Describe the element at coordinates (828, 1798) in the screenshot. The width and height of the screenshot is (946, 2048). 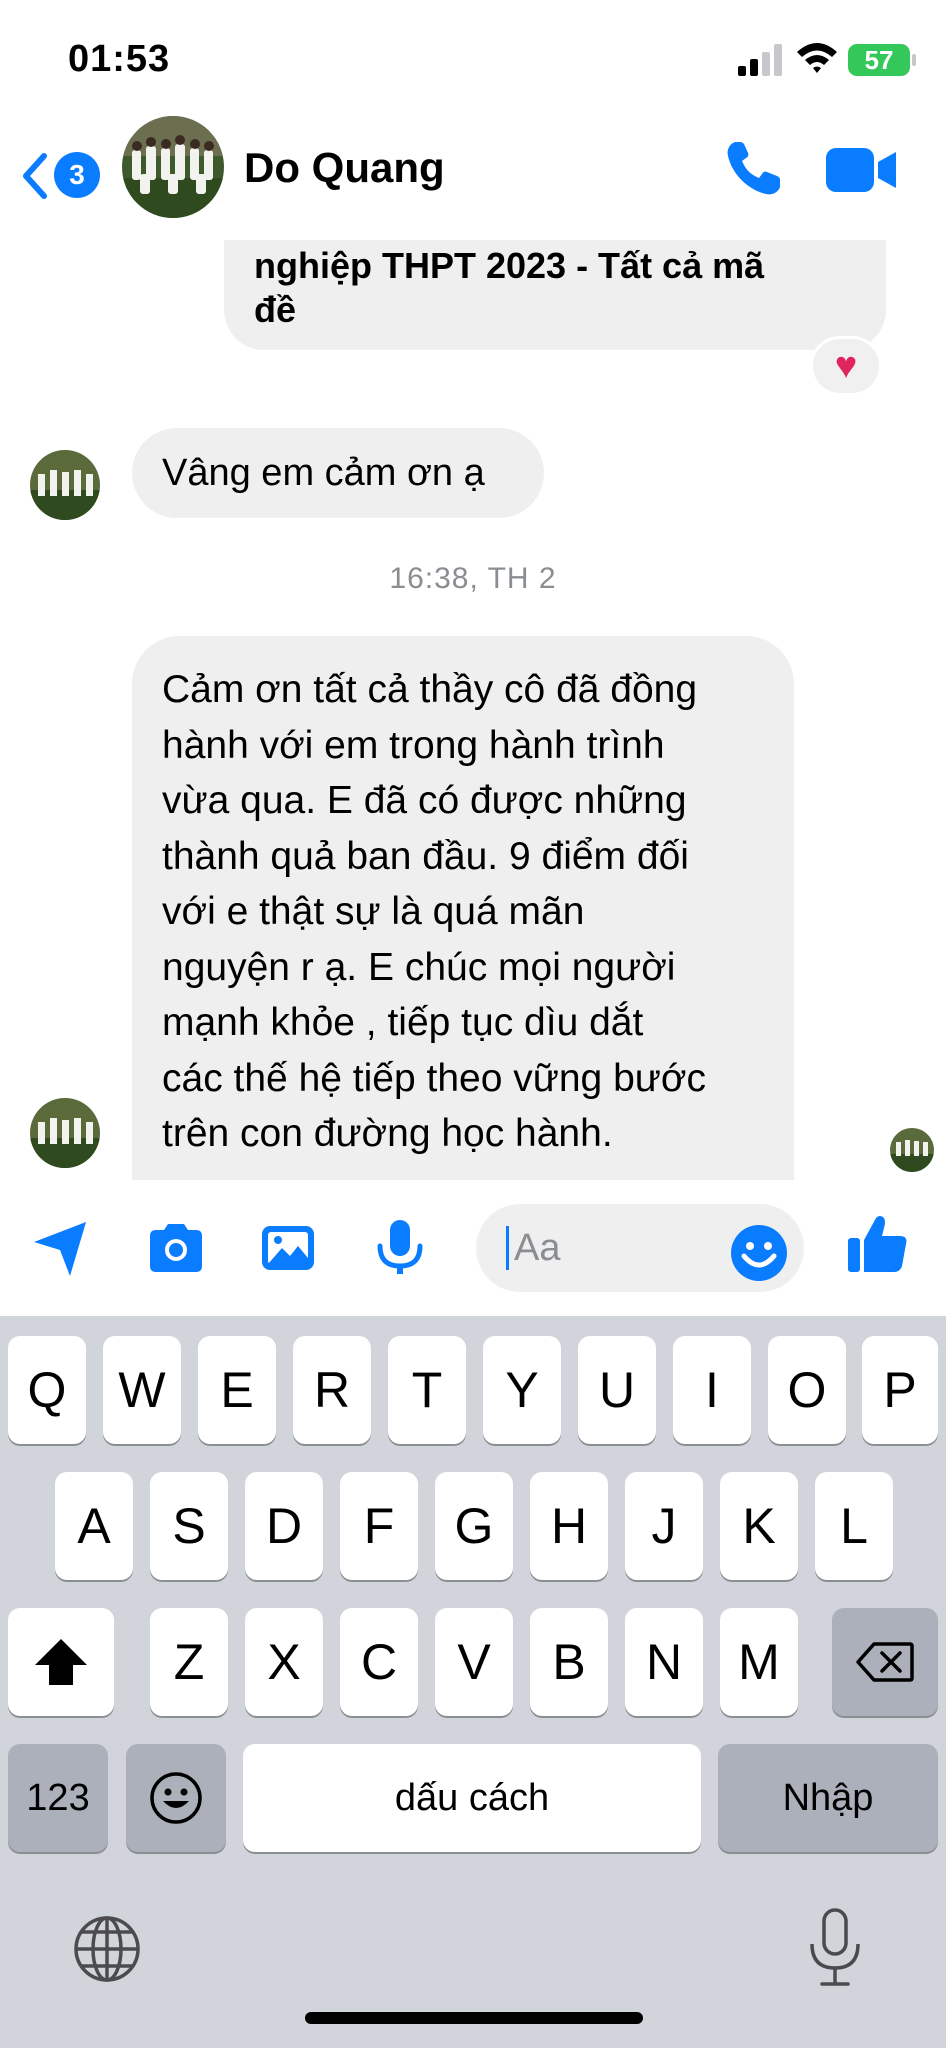
I see `return-key: Nhập` at that location.